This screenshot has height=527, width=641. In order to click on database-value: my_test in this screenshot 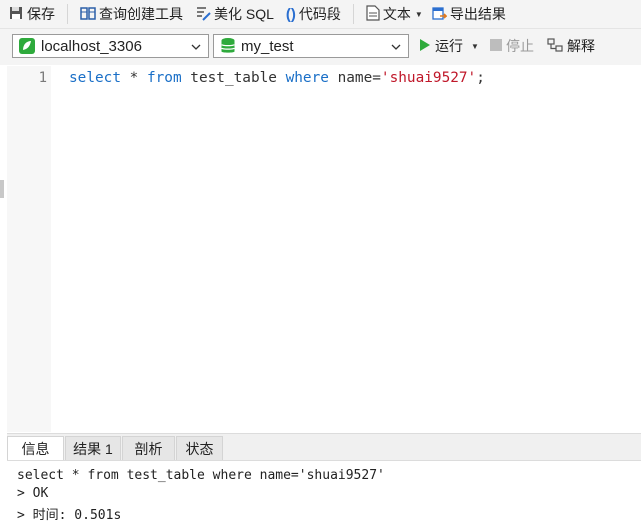, I will do `click(267, 46)`.